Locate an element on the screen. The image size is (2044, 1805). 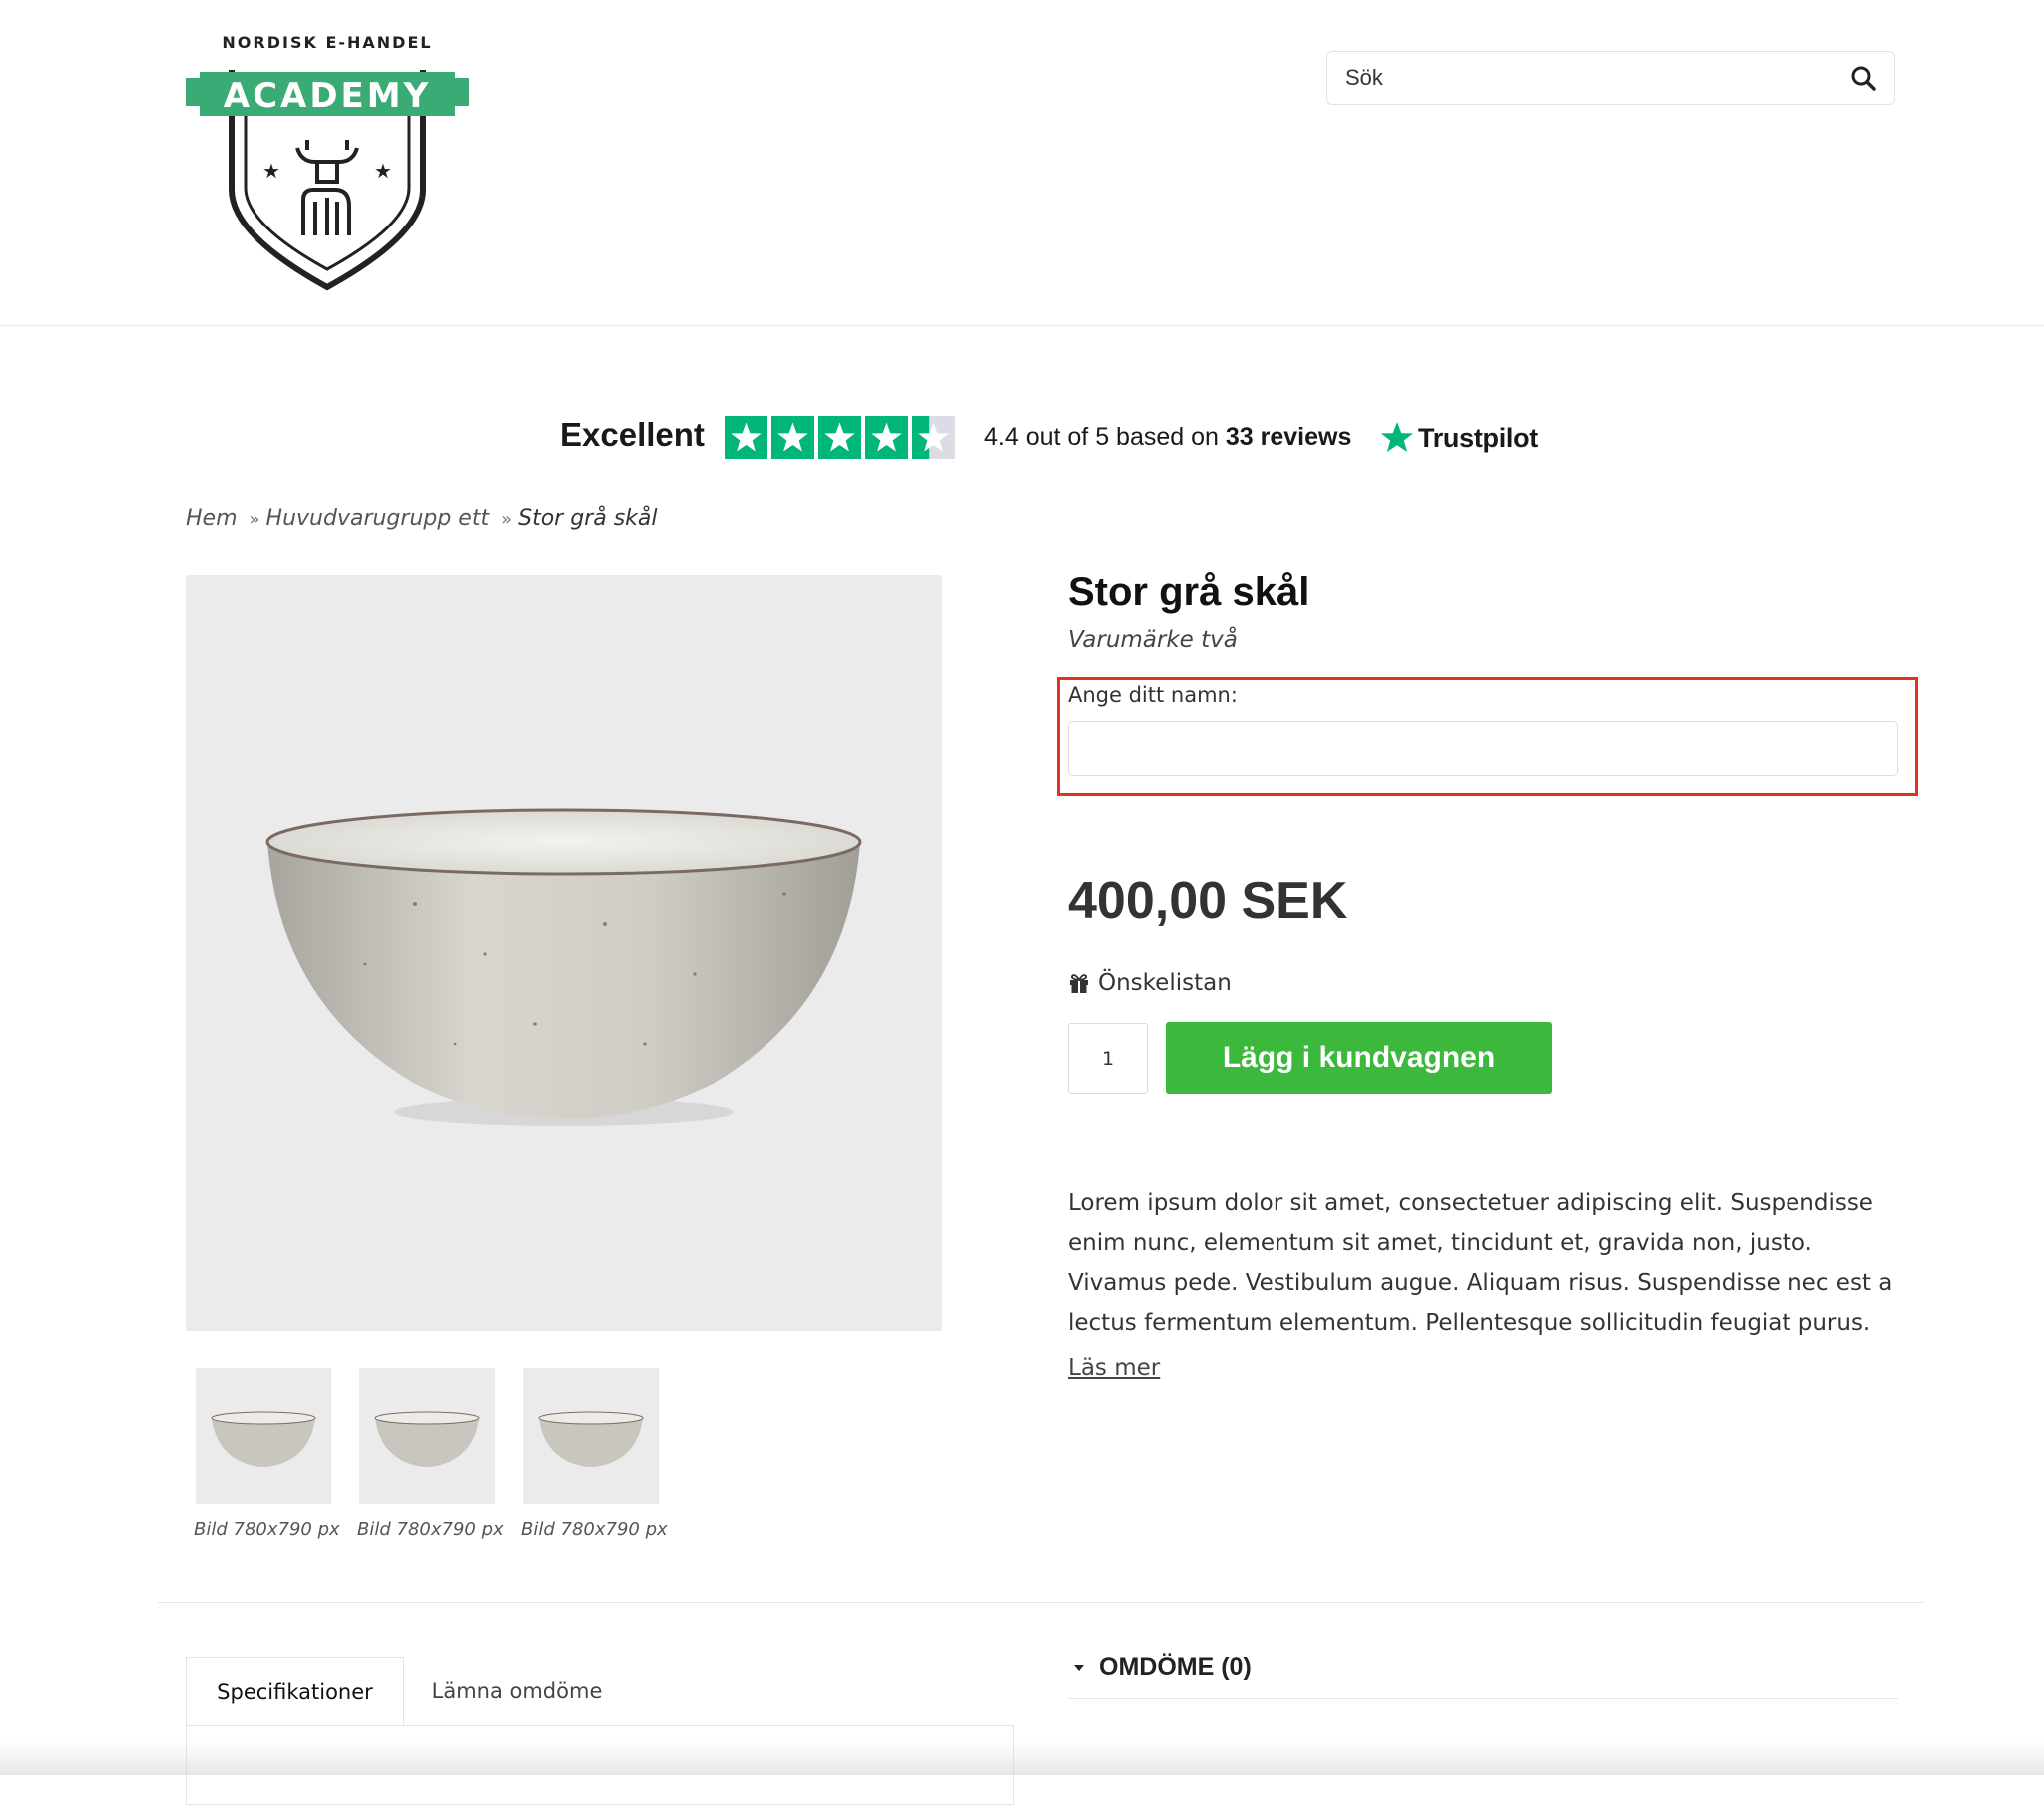
wishlist-label: Önskelistan is located at coordinates (1165, 983).